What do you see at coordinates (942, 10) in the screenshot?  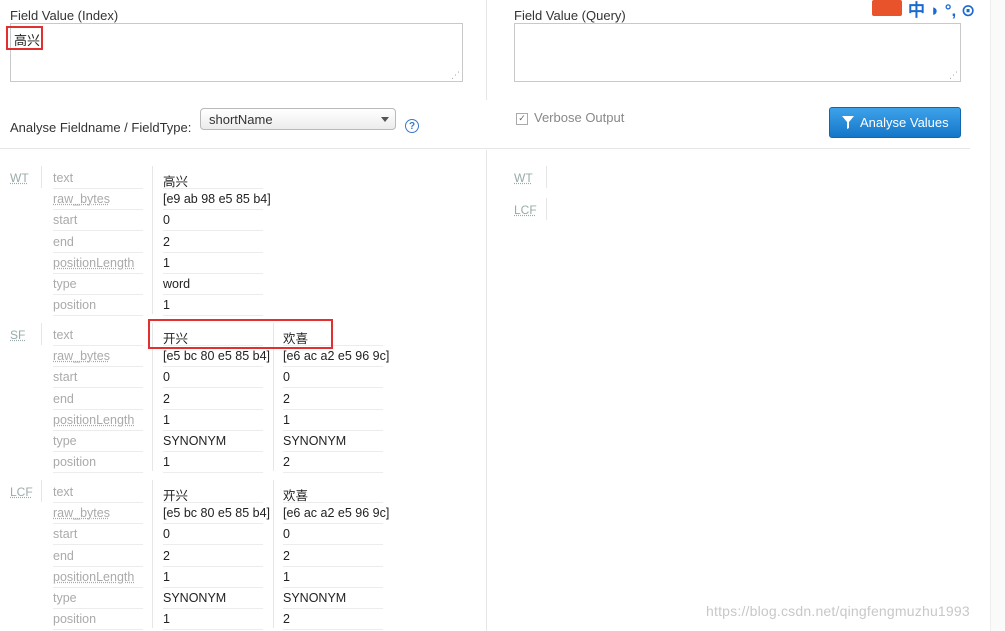 I see `toolbar-glyphs: 中 ◗ °, ⊙` at bounding box center [942, 10].